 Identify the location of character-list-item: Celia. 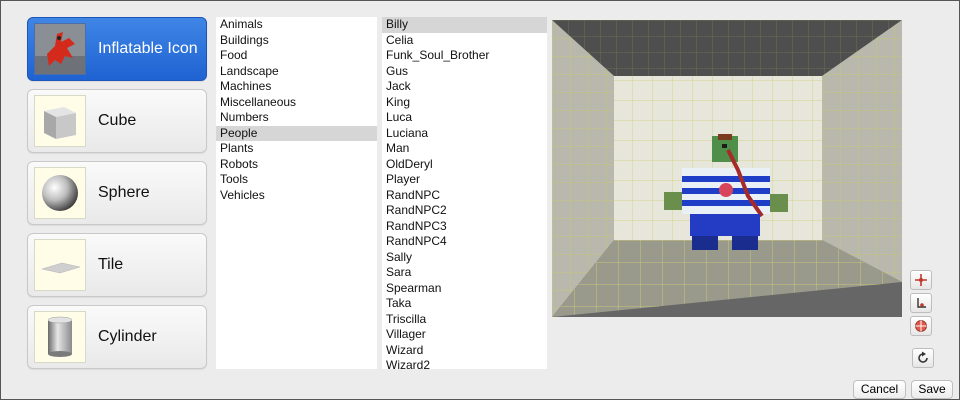
(464, 41).